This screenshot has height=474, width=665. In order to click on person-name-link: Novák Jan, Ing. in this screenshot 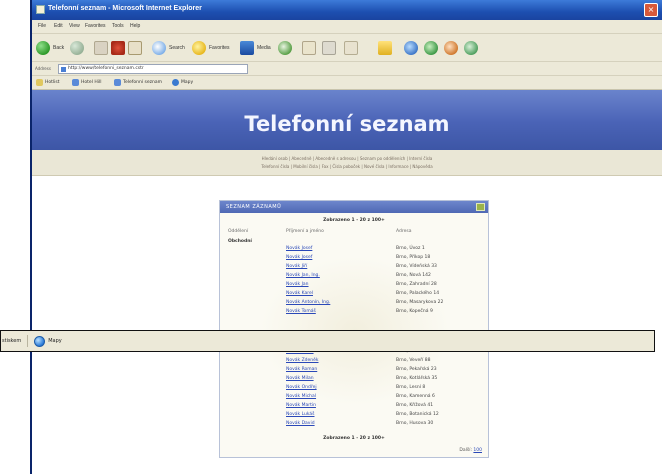, I will do `click(303, 275)`.